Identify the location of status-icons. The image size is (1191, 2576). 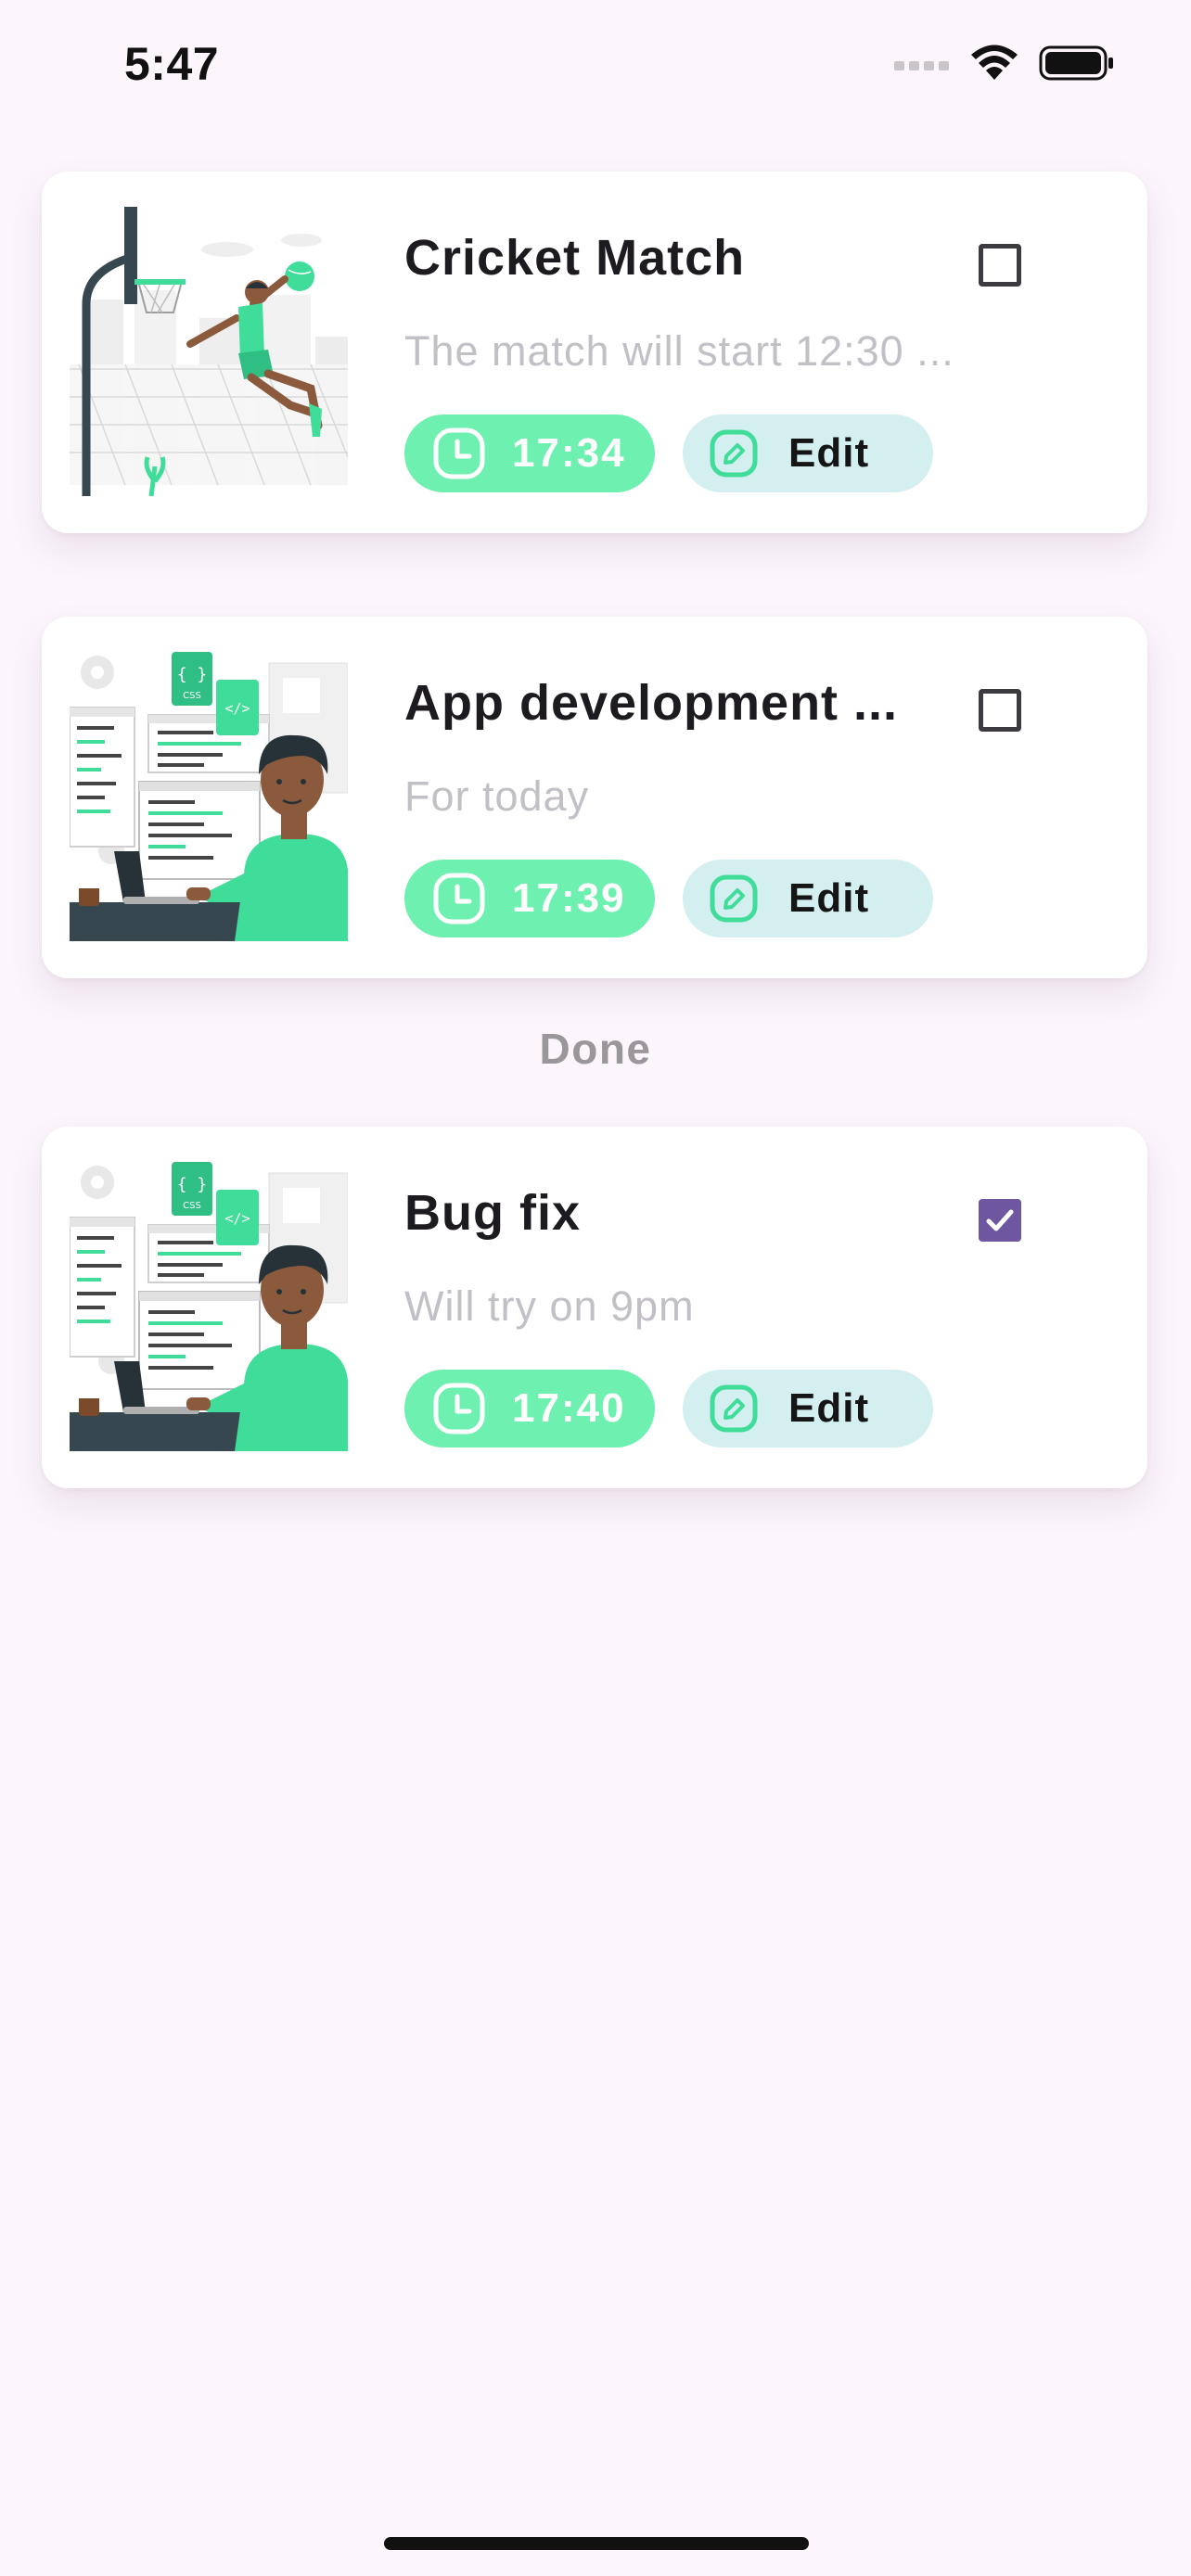
(1004, 64).